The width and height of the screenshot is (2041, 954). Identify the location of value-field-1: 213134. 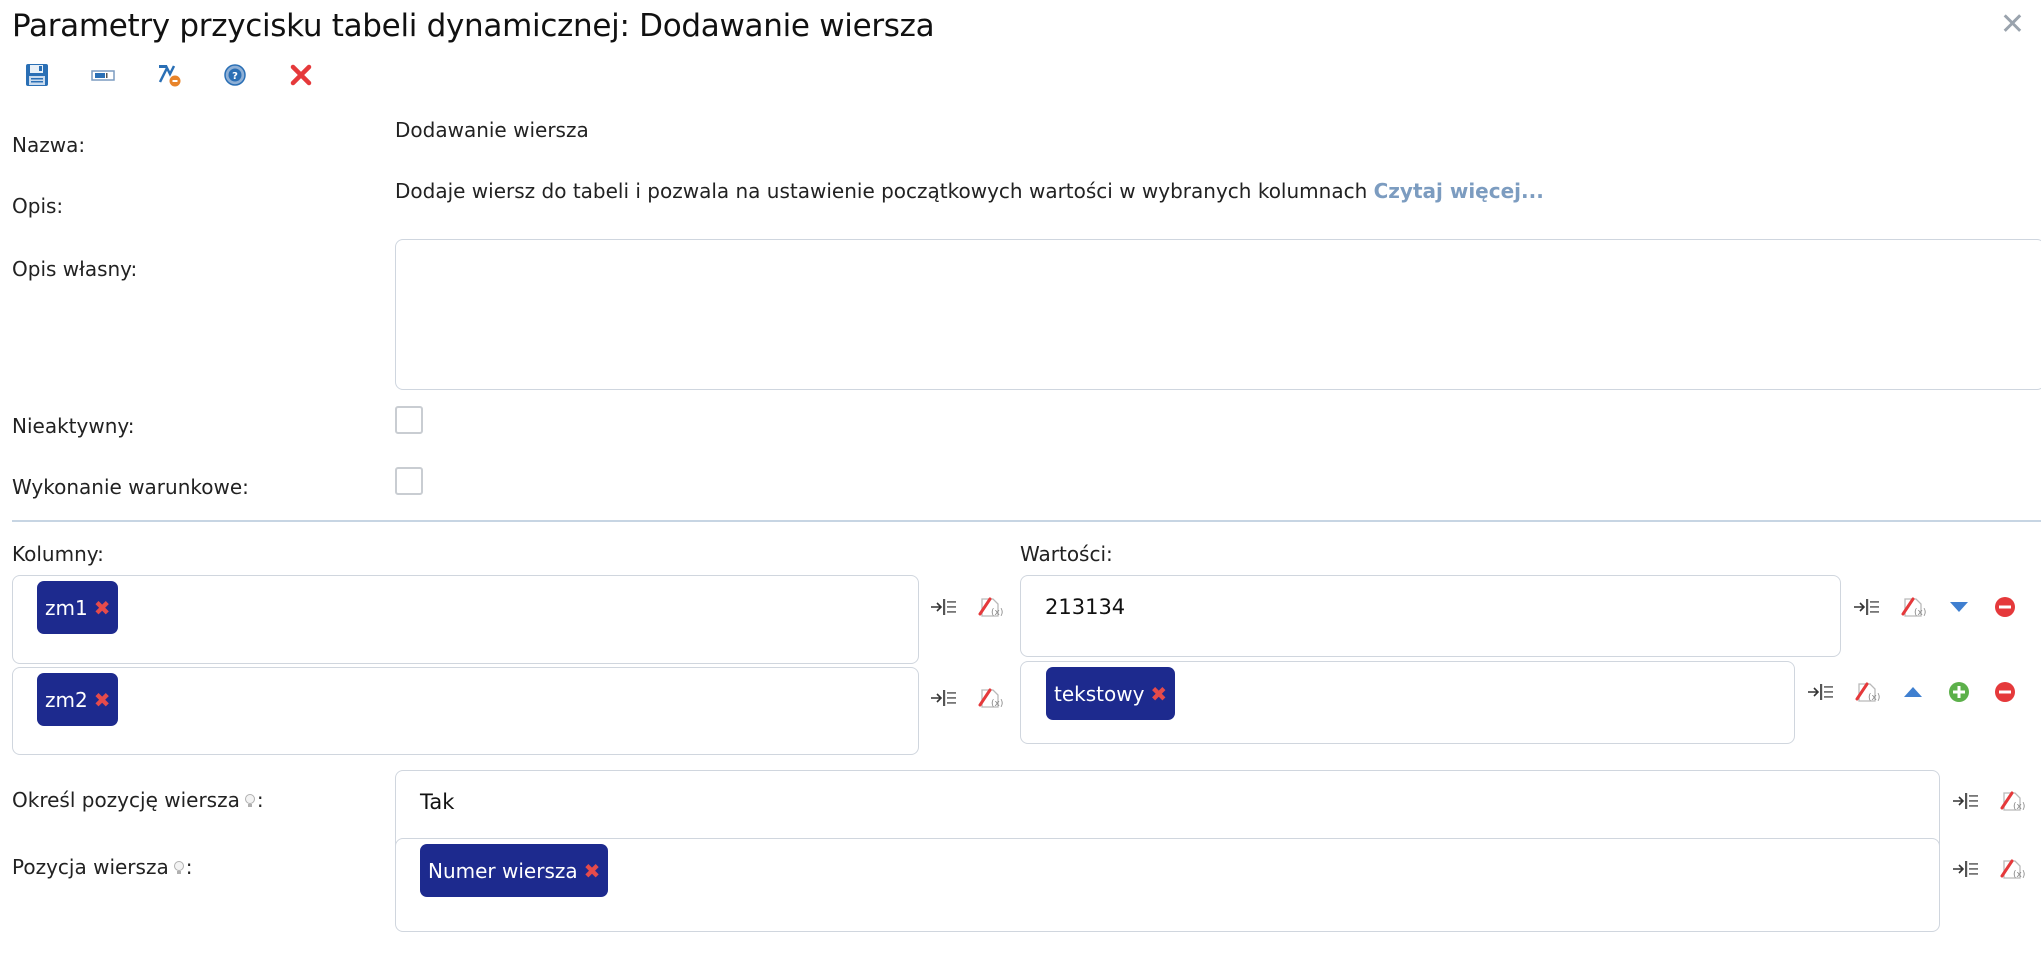
(1430, 616).